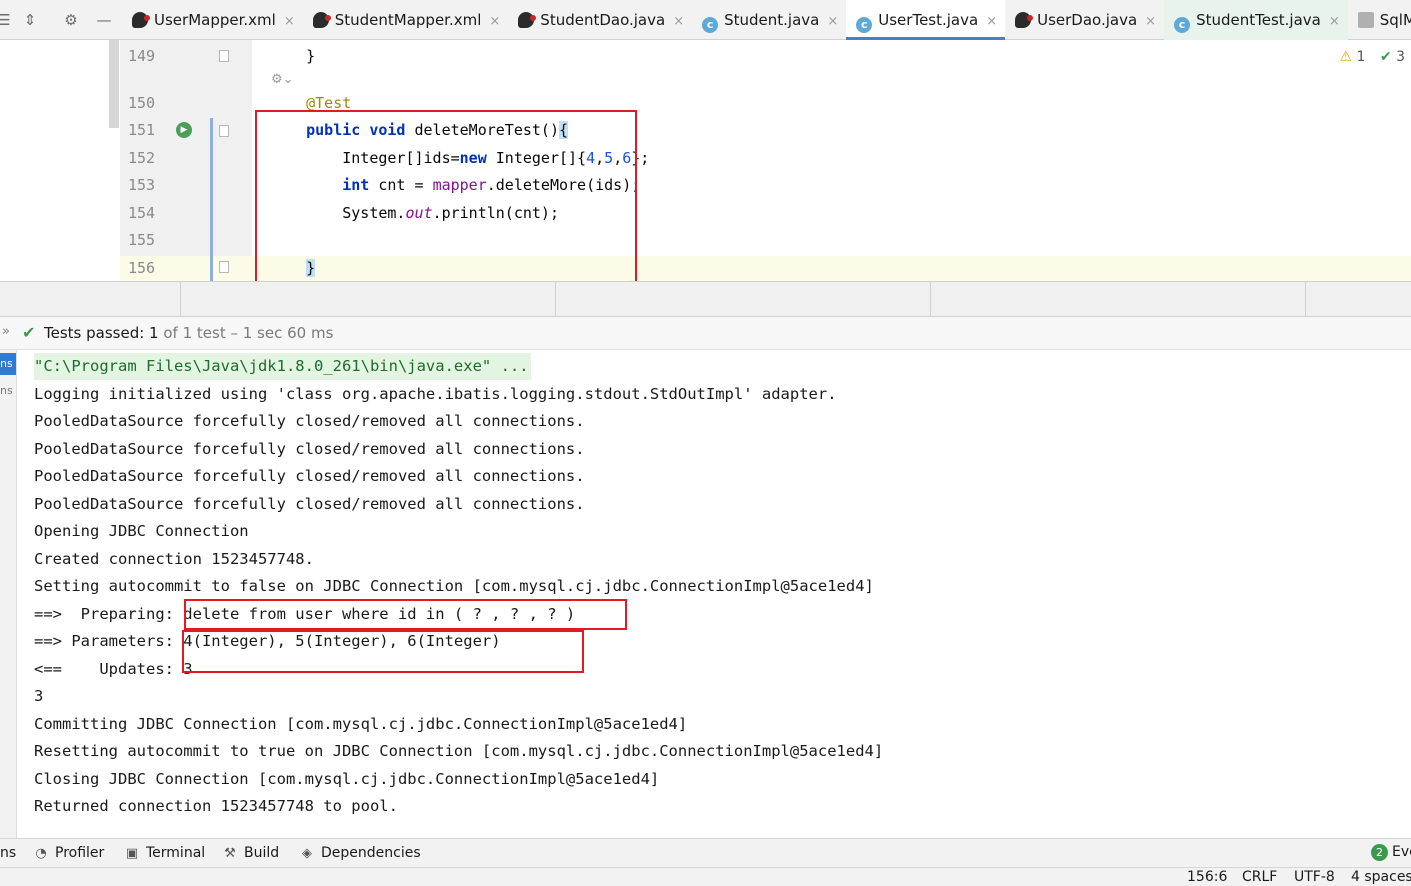 Image resolution: width=1411 pixels, height=886 pixels. I want to click on tab-studentdao-java: StudentDao.java ×, so click(600, 20).